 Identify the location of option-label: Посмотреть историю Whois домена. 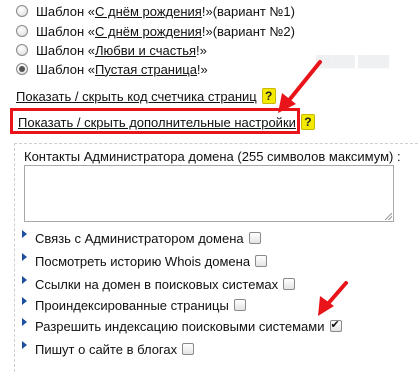
(143, 261).